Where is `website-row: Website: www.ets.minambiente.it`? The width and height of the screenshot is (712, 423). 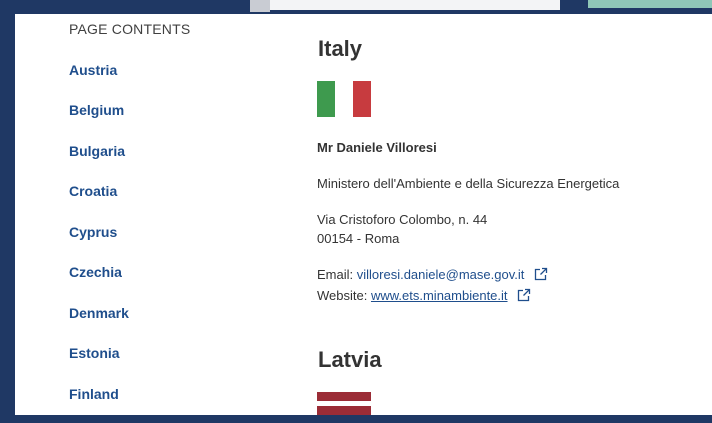 website-row: Website: www.ets.minambiente.it is located at coordinates (432, 296).